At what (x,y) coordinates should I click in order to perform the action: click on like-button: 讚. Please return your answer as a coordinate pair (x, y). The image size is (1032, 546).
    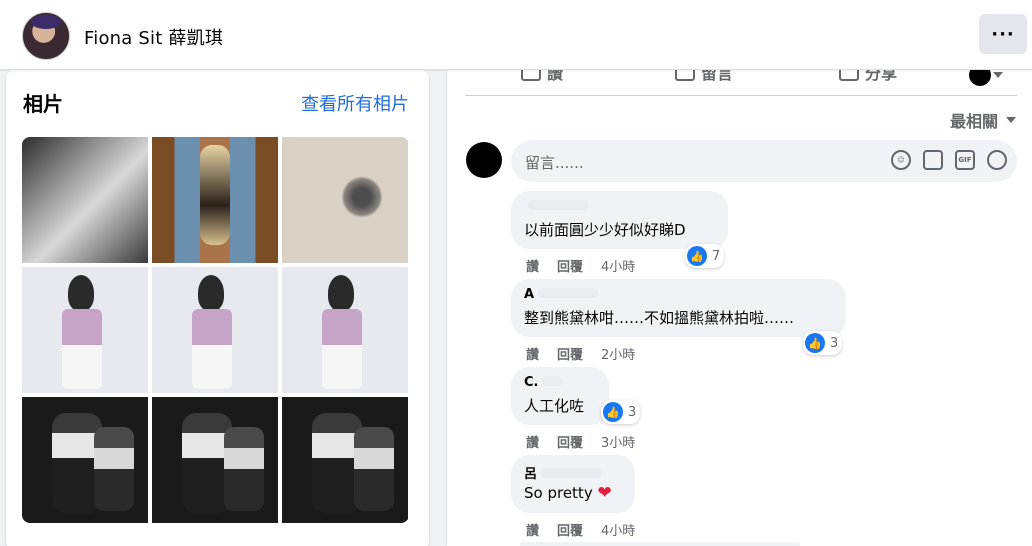
    Looking at the image, I should click on (542, 77).